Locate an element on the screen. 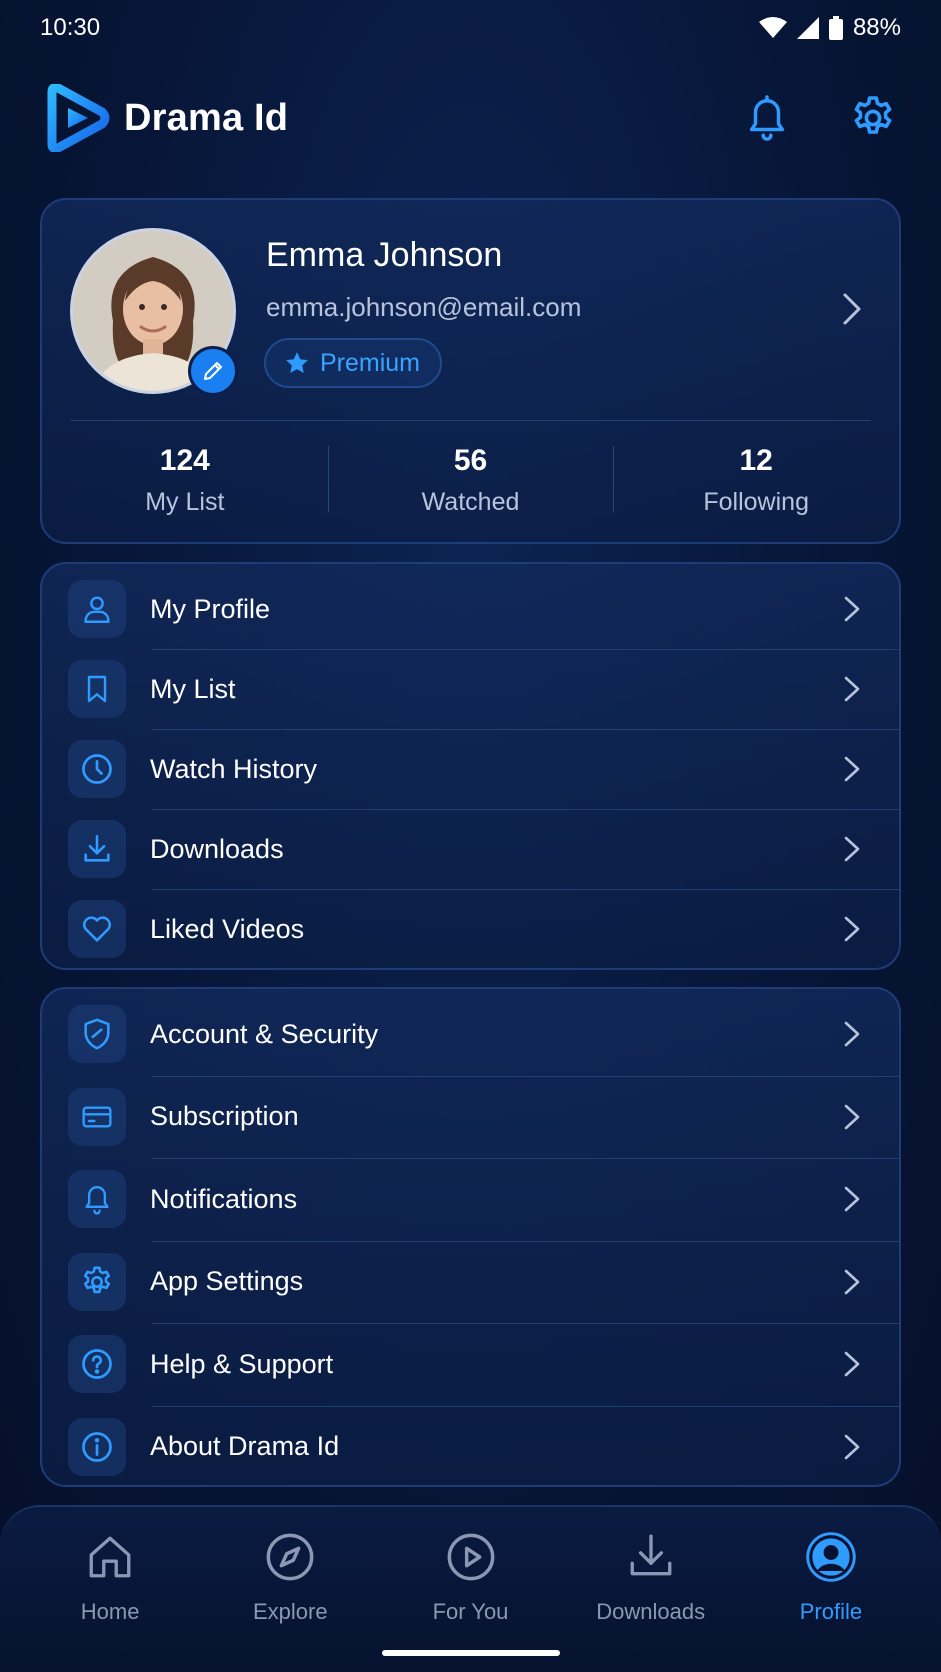  app-header: Drama Id is located at coordinates (470, 118).